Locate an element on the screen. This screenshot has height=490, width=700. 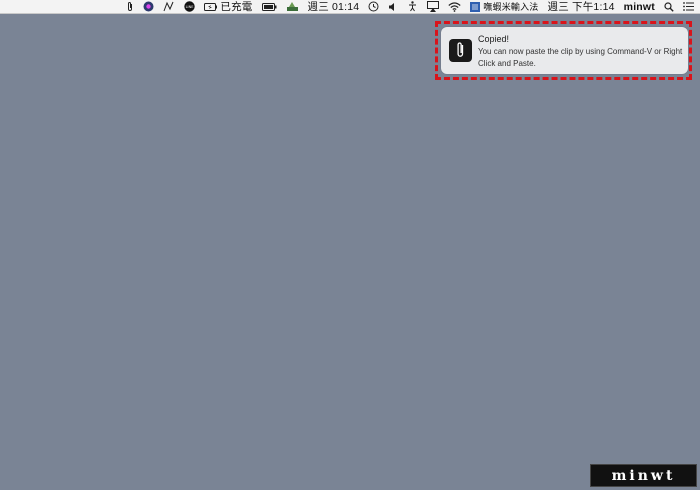
drive-icon is located at coordinates (292, 7).